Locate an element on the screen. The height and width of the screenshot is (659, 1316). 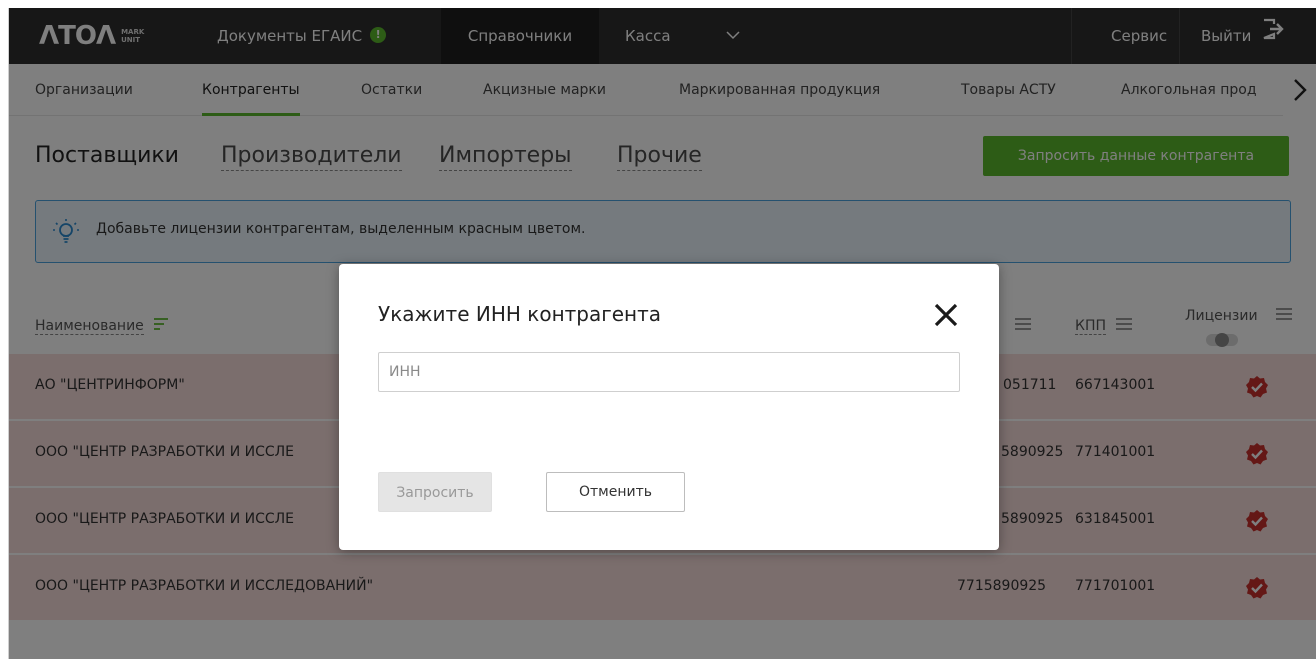
inn-input is located at coordinates (669, 372).